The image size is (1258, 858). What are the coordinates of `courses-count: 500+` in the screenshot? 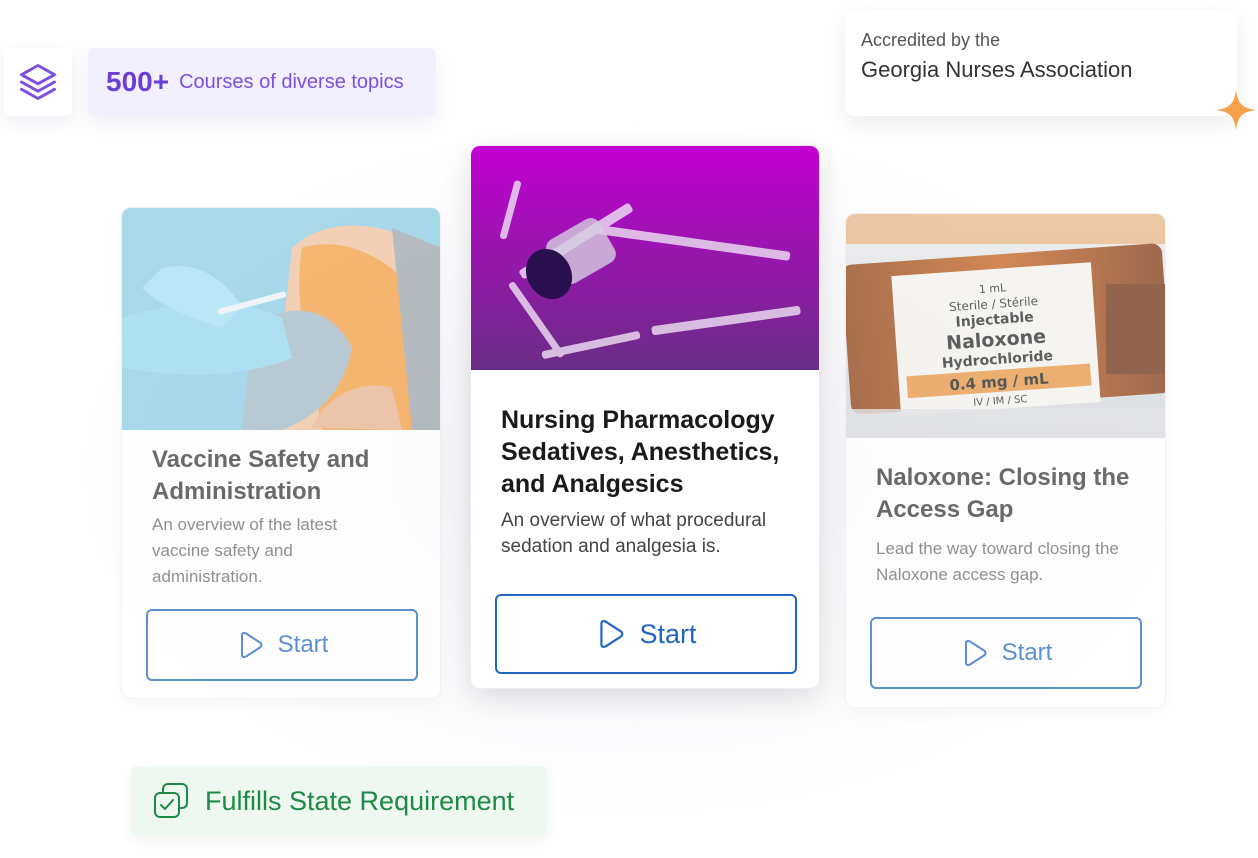 It's located at (138, 81).